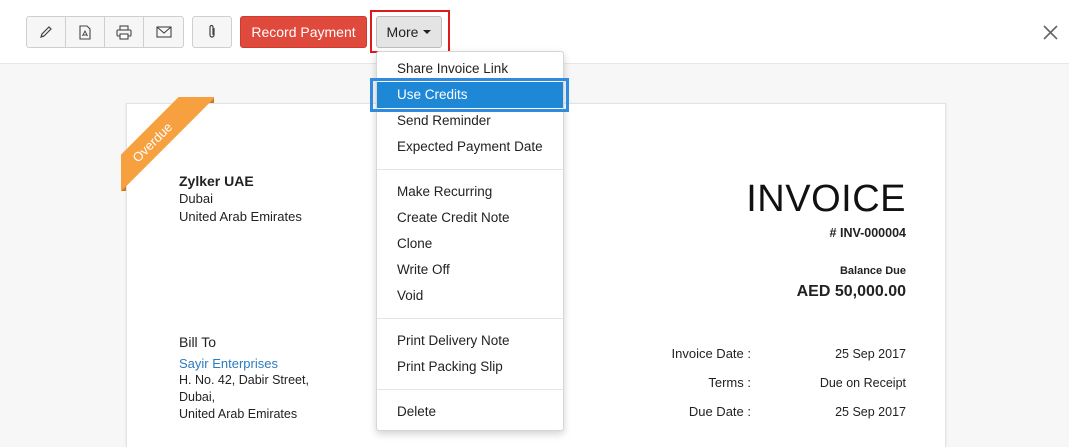  I want to click on company-name: Zylker UAE, so click(216, 181).